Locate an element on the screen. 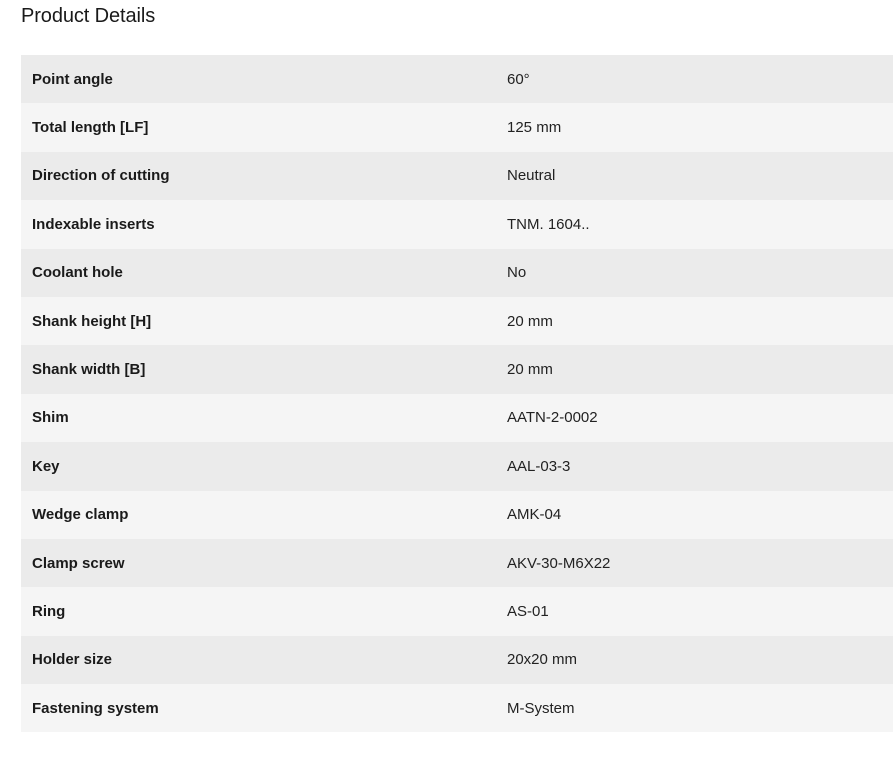 The image size is (893, 758). table-row: Ring AS-01 is located at coordinates (457, 611).